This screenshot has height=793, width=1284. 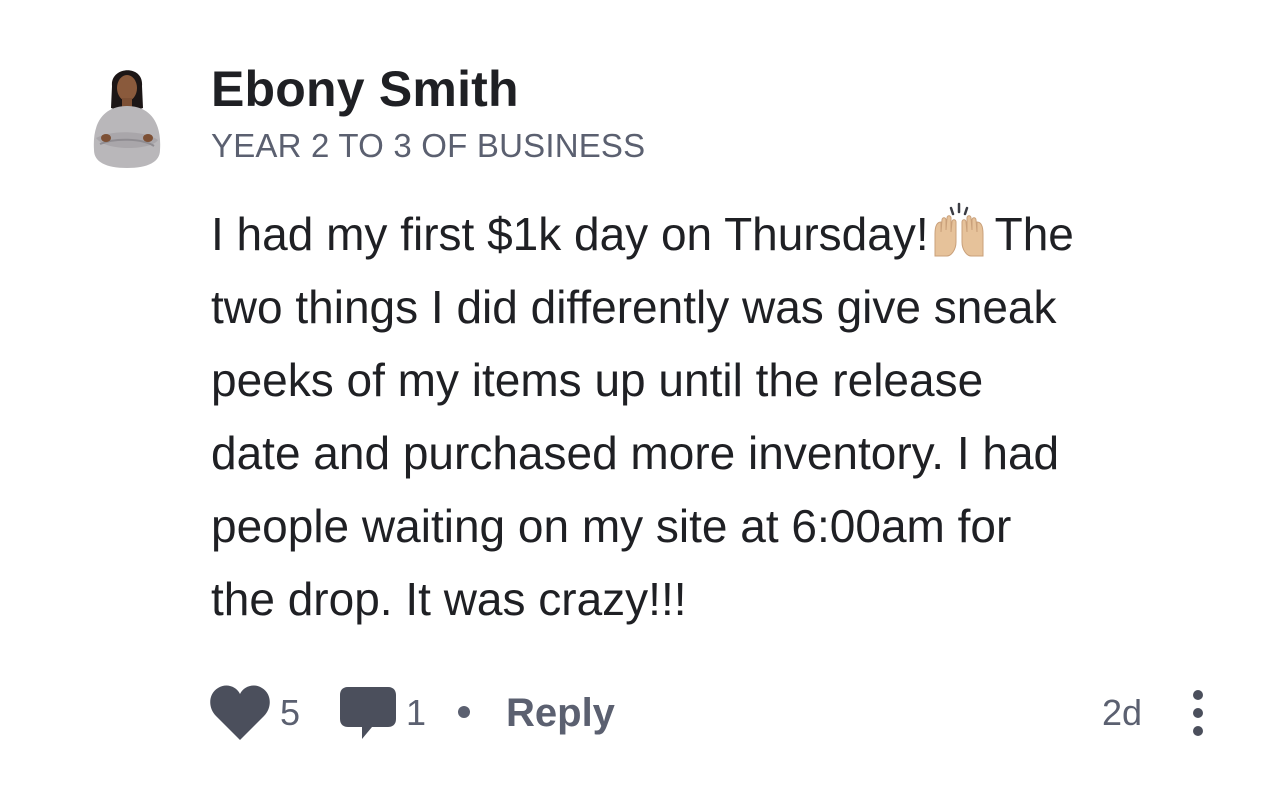 I want to click on reply-button: Reply, so click(x=560, y=713).